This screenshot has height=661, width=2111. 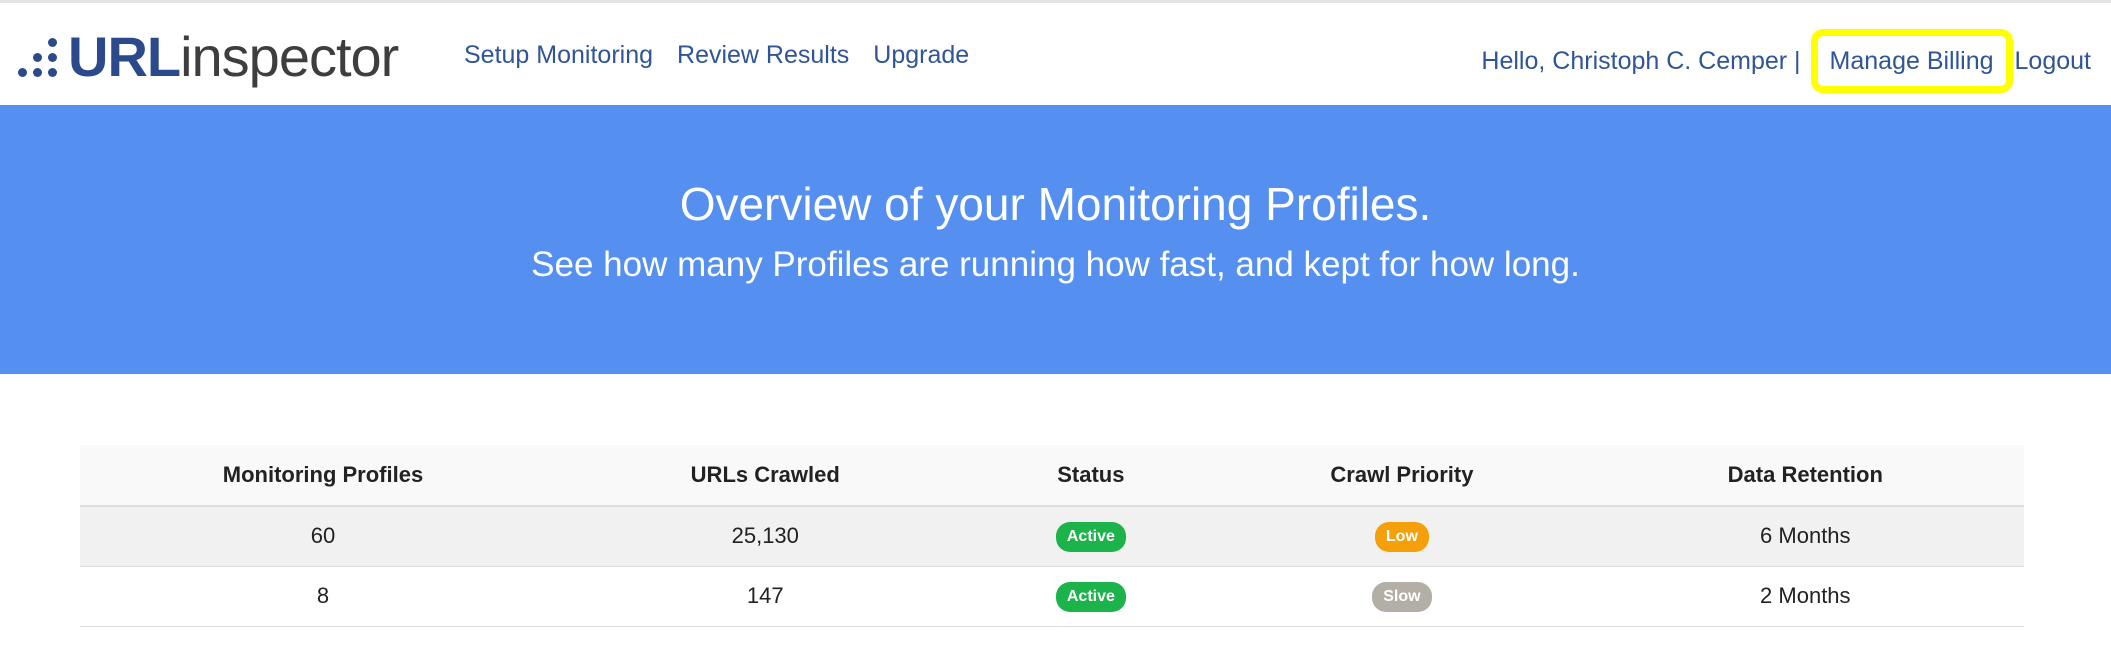 I want to click on cell-profiles: 60, so click(x=323, y=536).